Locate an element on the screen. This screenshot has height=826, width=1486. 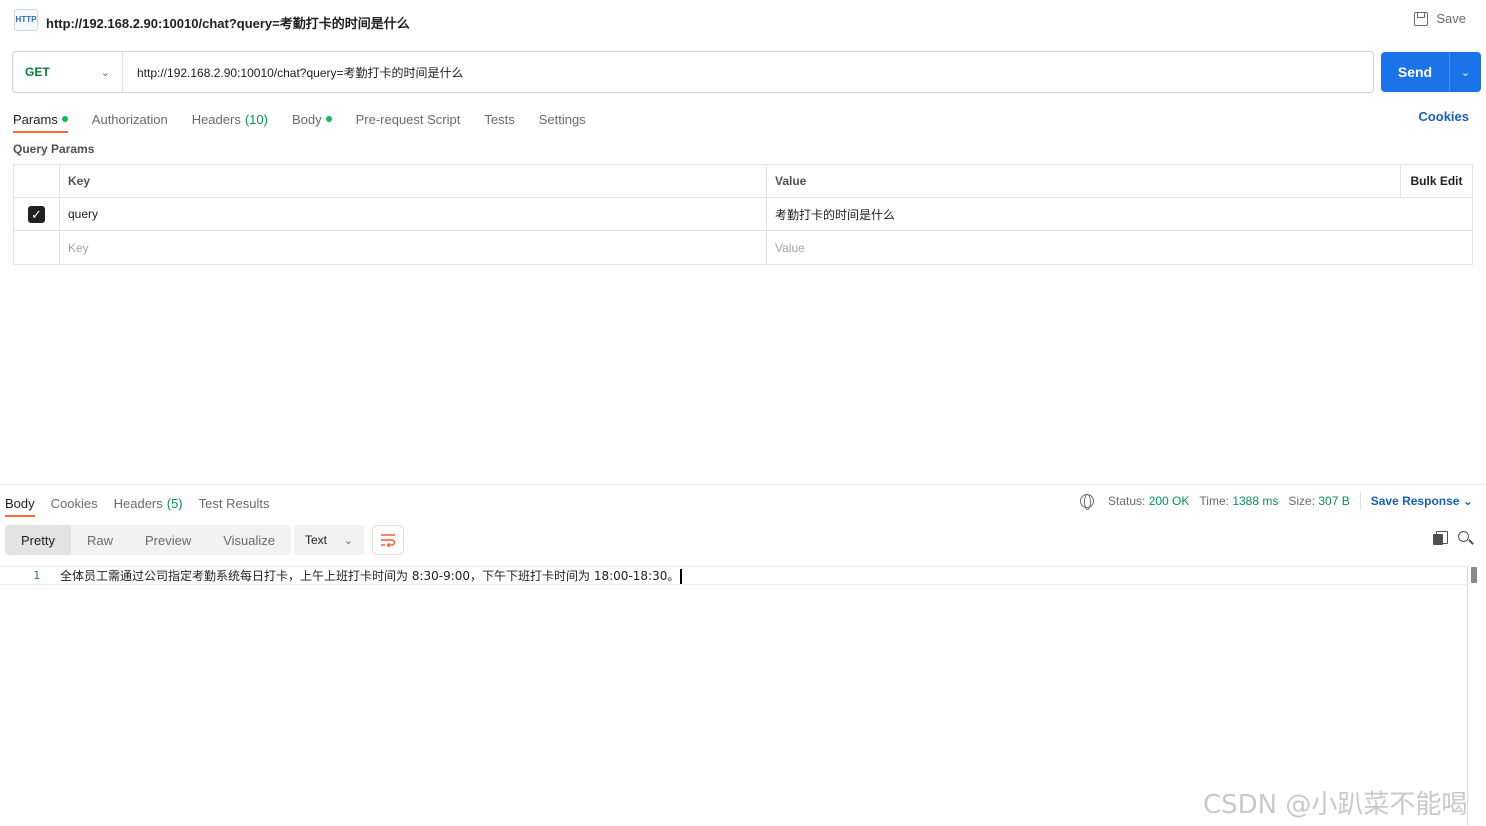
table-header-row: Key Value Bulk Edit is located at coordinates (743, 181).